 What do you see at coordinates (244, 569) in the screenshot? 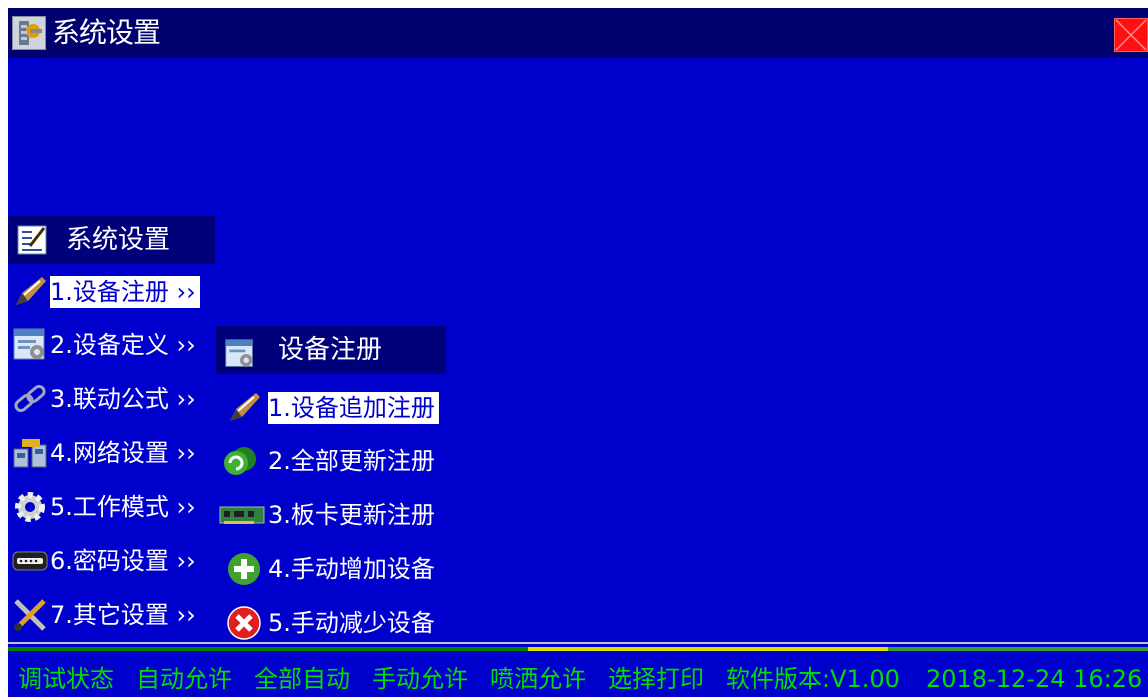
I see `add-icon` at bounding box center [244, 569].